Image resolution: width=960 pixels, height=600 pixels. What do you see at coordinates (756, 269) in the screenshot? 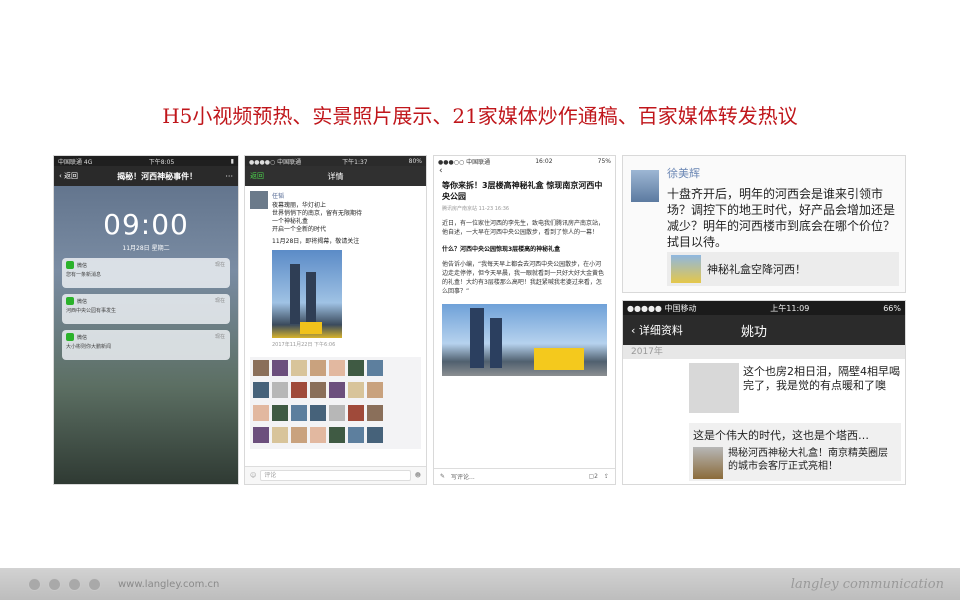
I see `link-title: 神秘礼盒空降河西！` at bounding box center [756, 269].